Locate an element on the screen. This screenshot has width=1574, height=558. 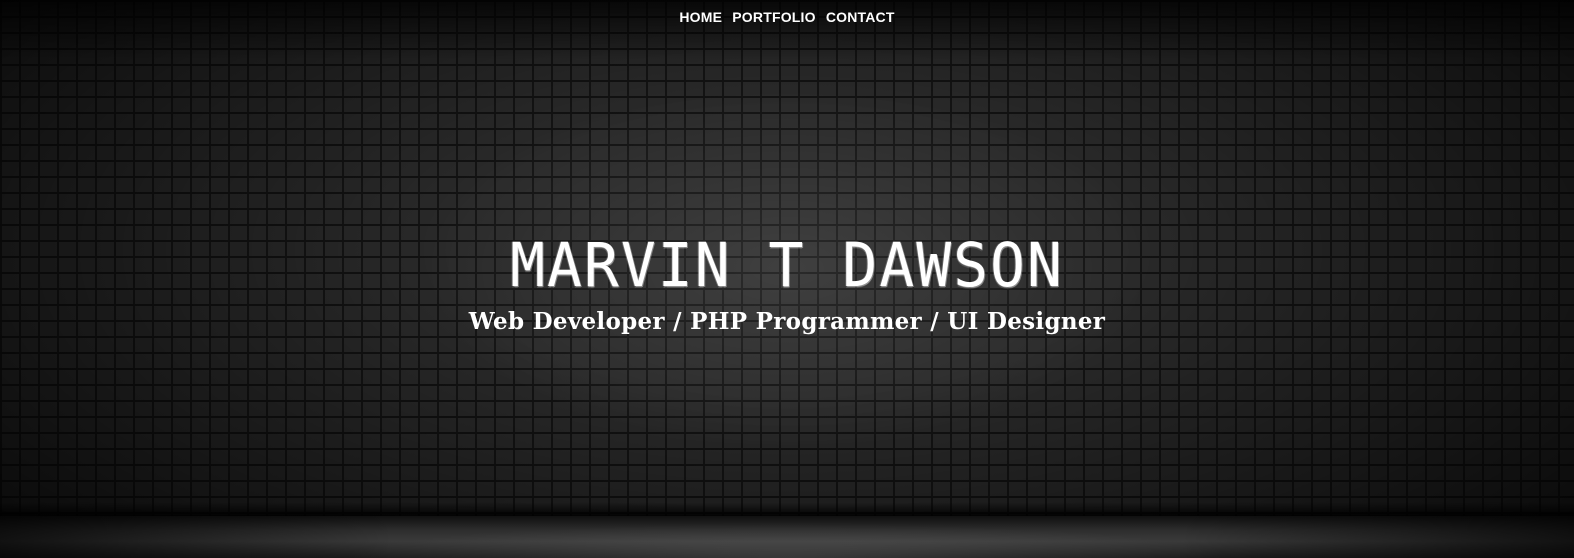
nav-portfolio-link: PORTFOLIO is located at coordinates (773, 17).